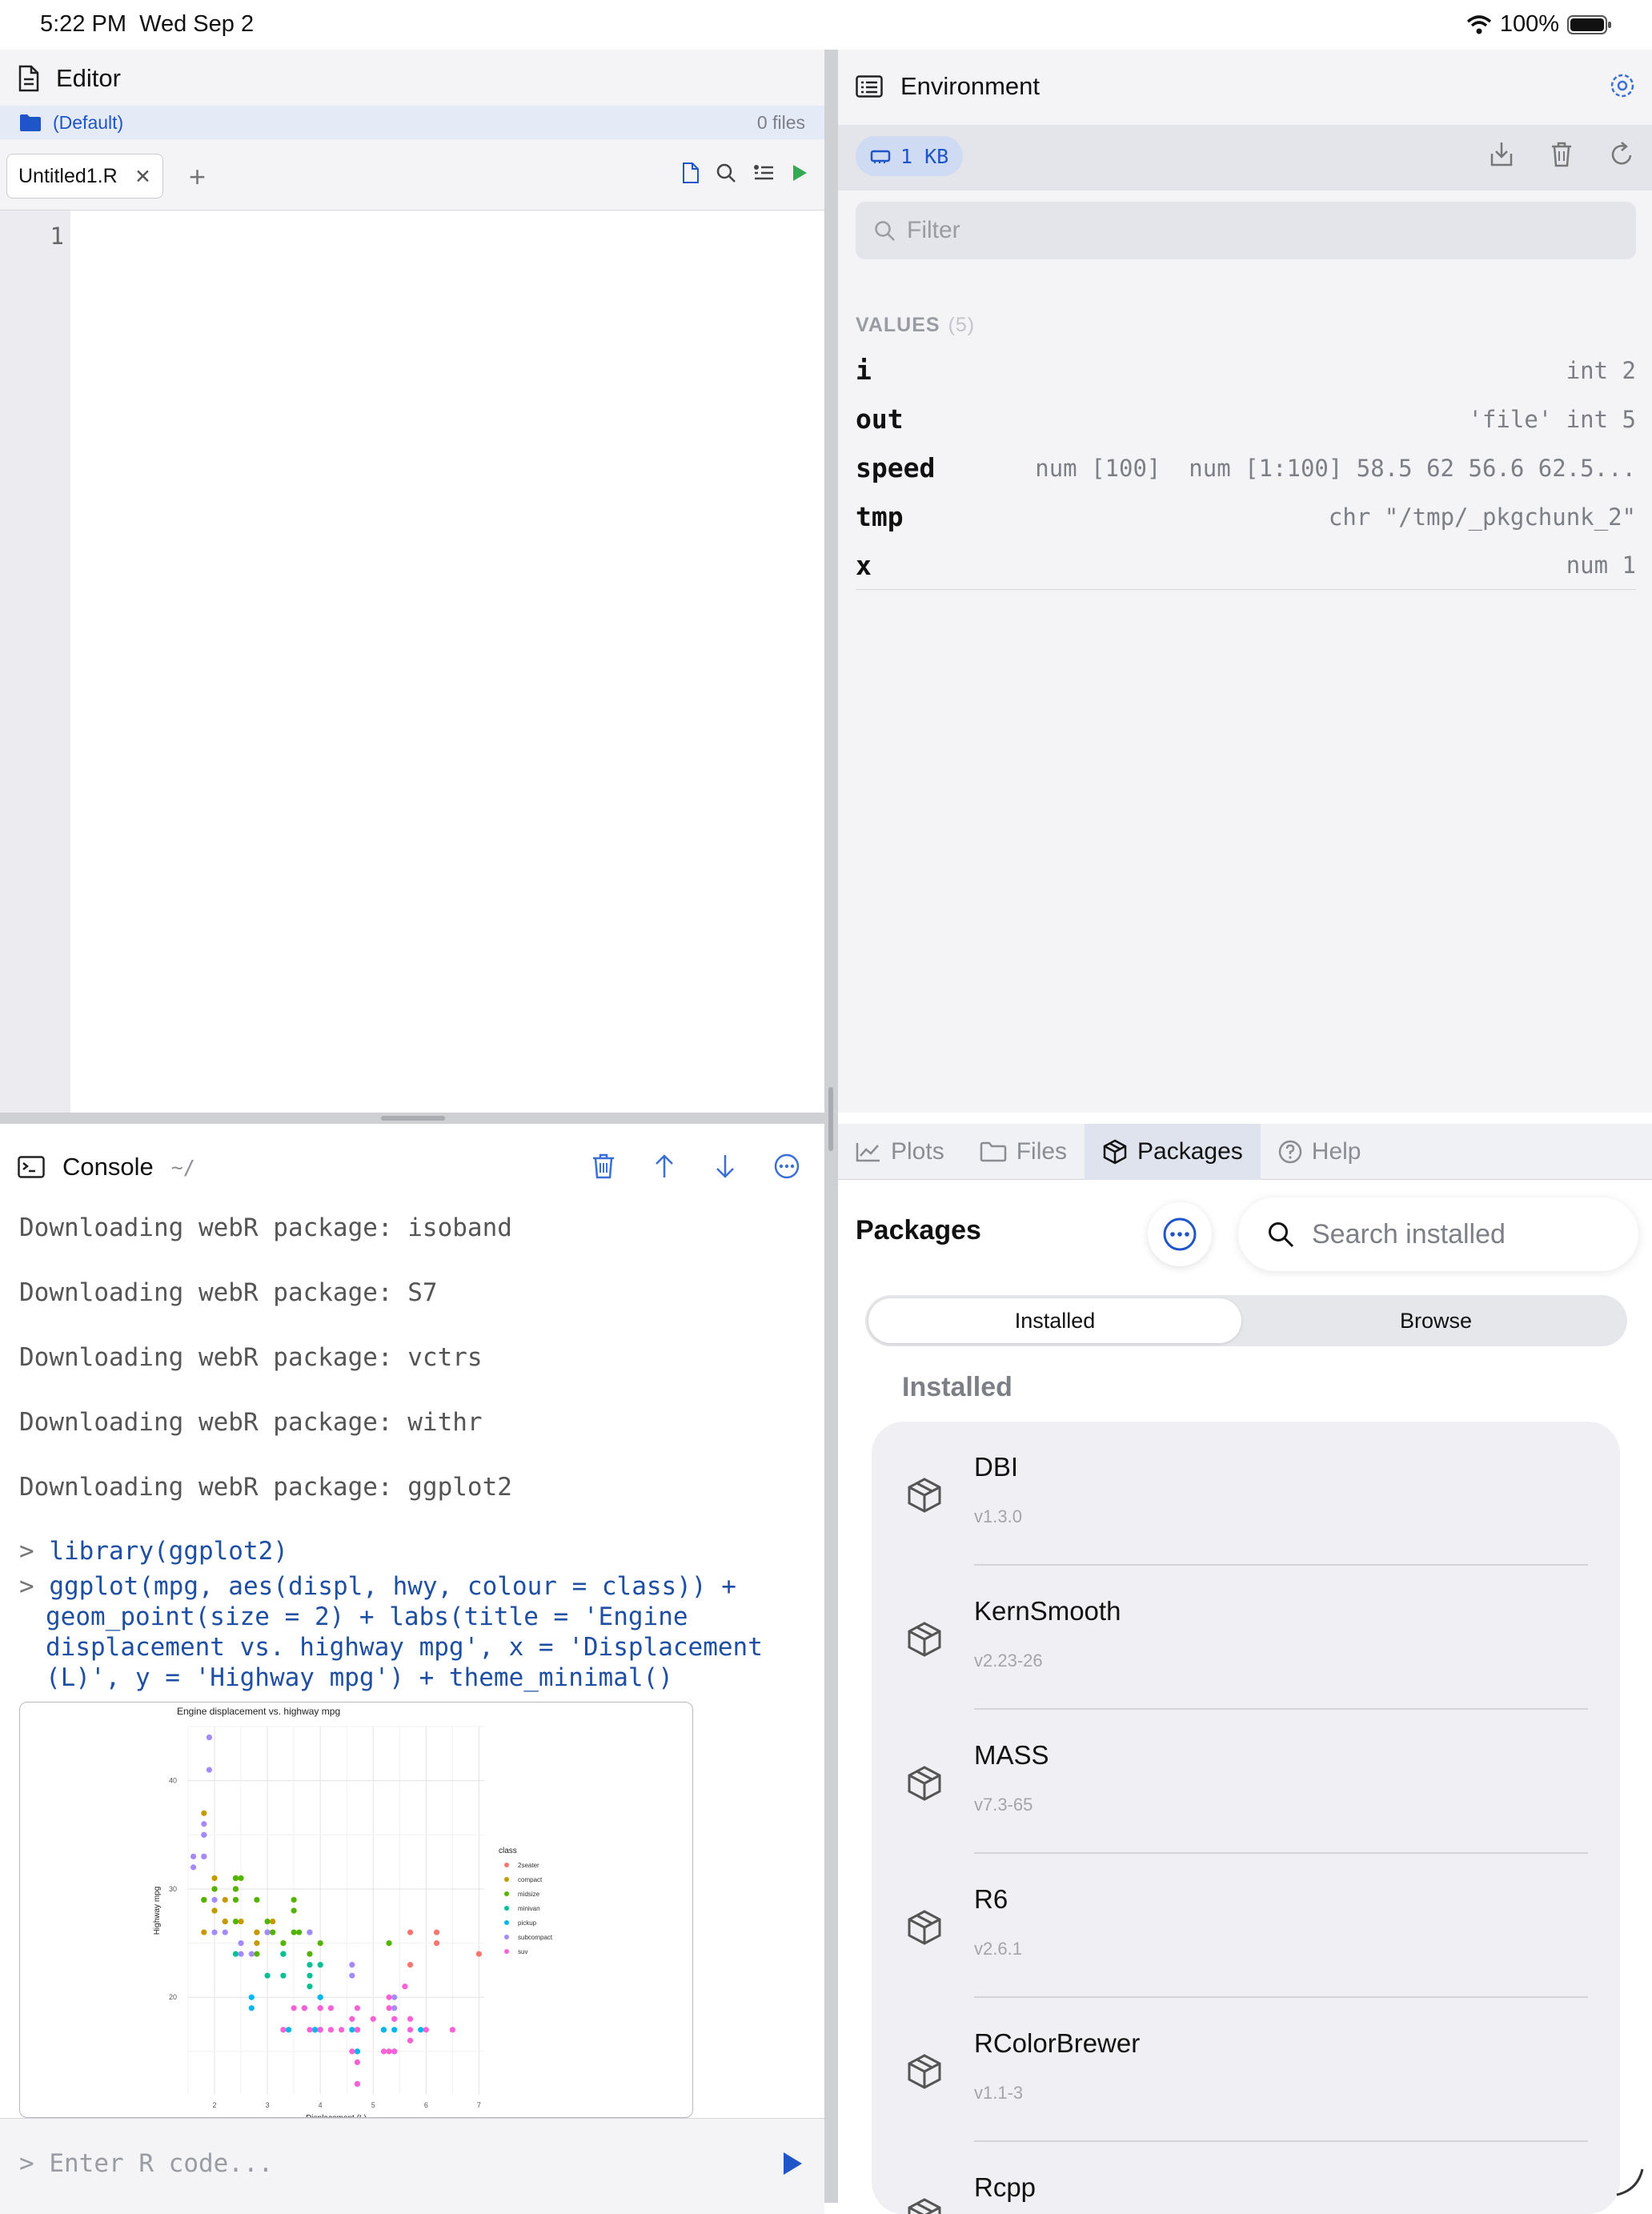 This screenshot has width=1652, height=2214. I want to click on package-row: Rcpp, so click(1246, 2178).